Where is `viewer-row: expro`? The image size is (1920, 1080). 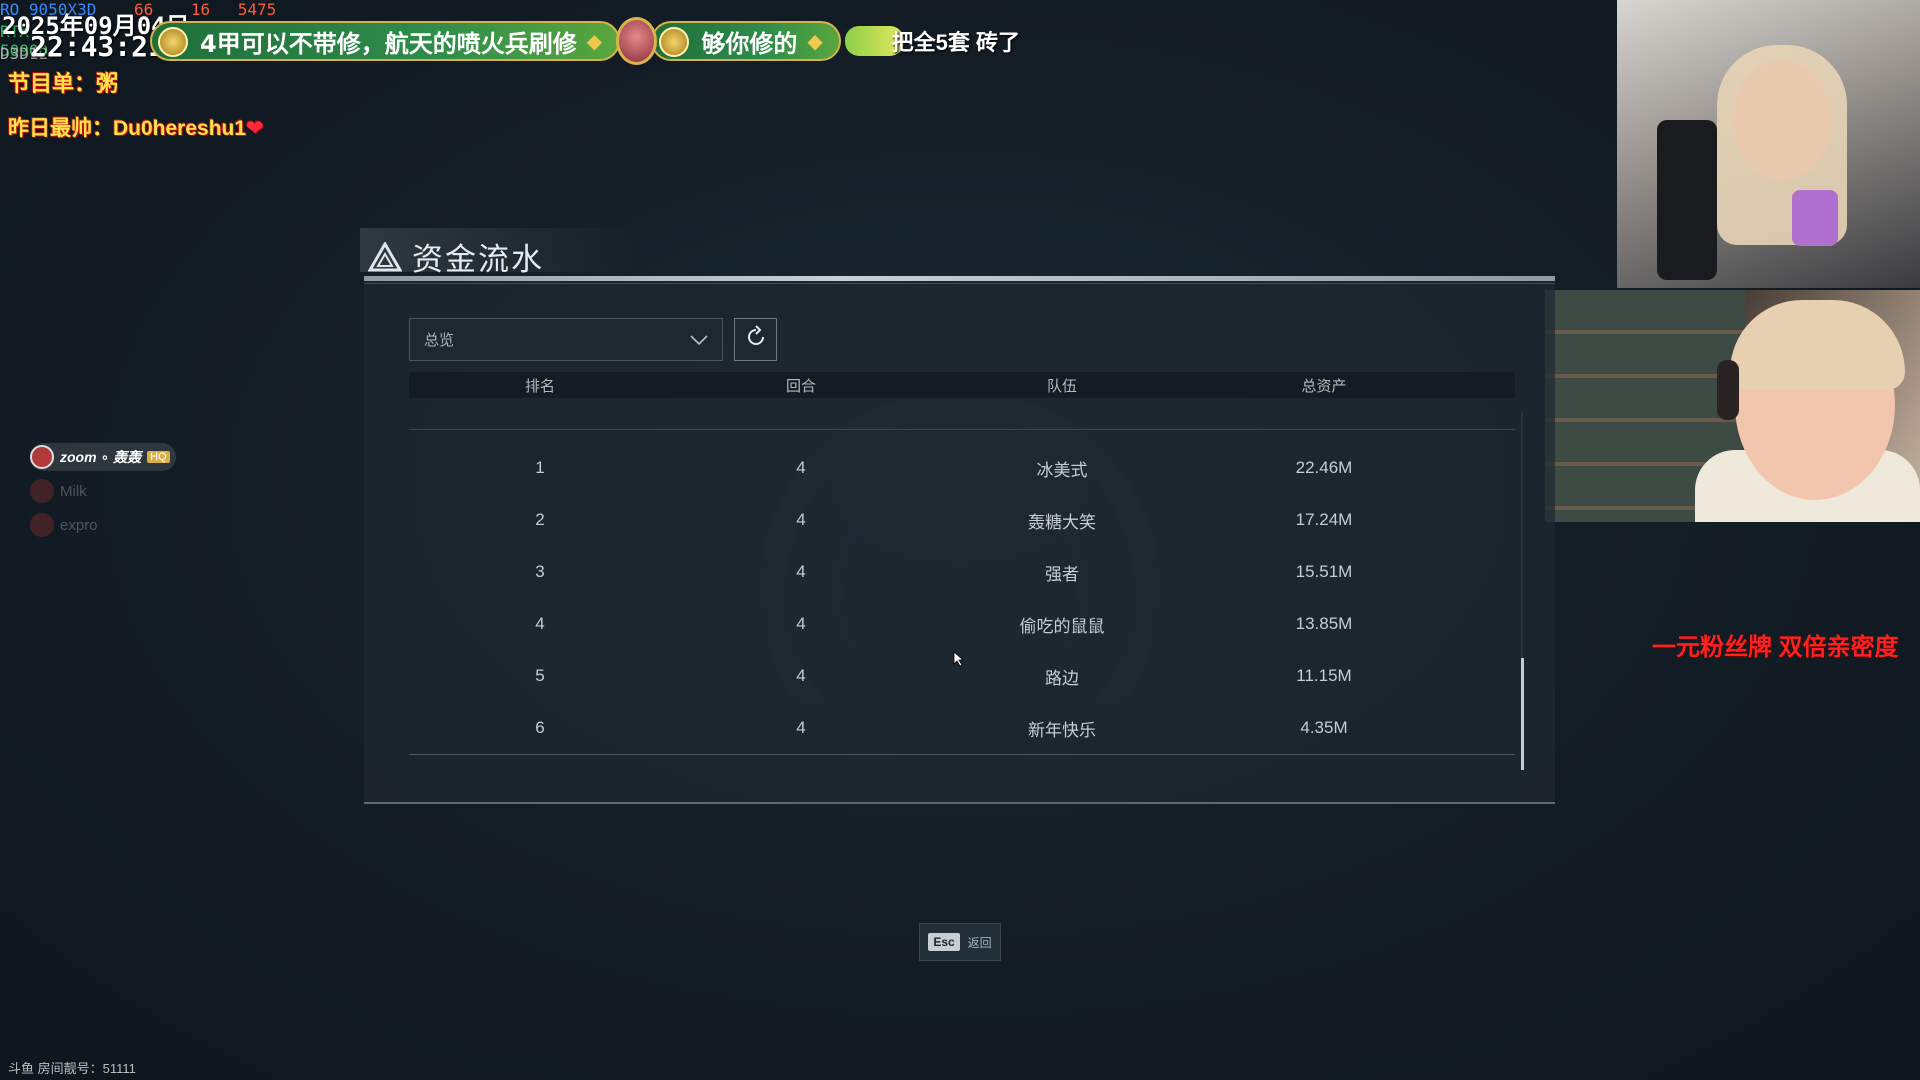 viewer-row: expro is located at coordinates (103, 525).